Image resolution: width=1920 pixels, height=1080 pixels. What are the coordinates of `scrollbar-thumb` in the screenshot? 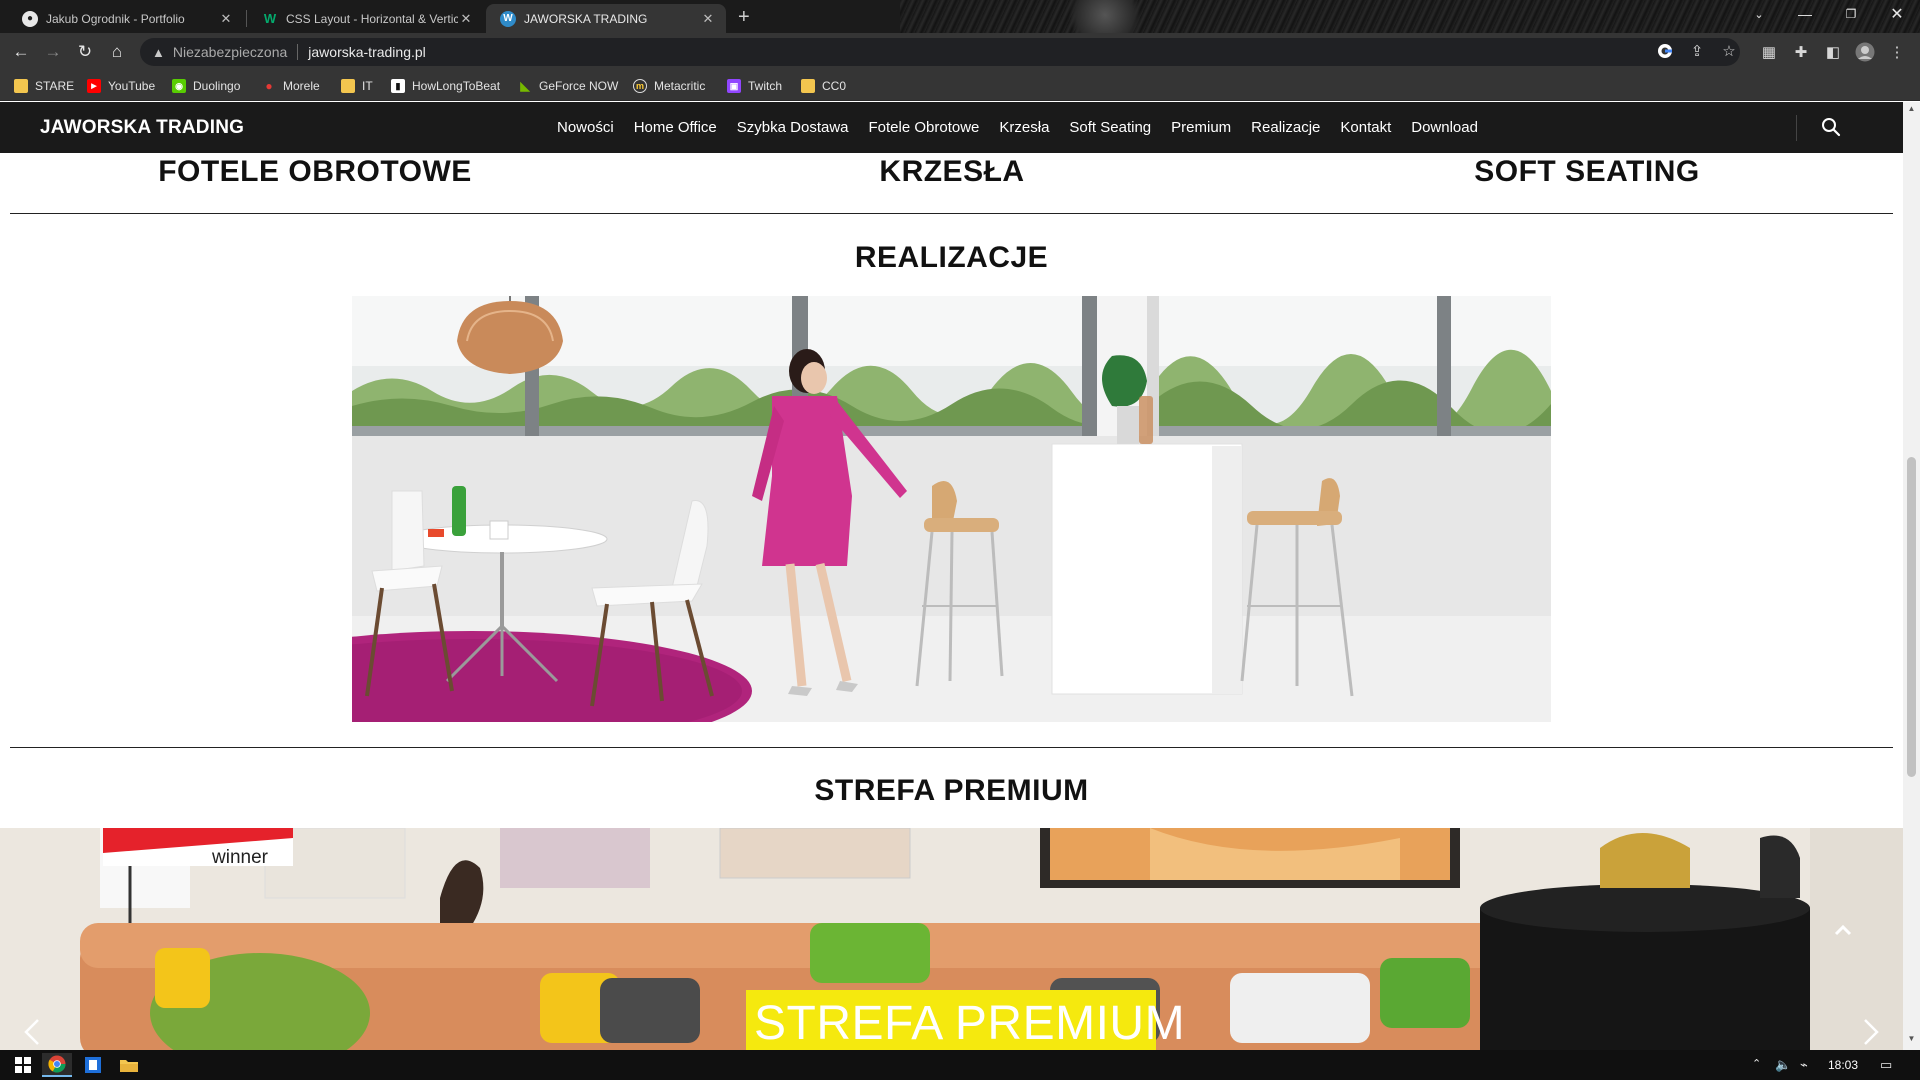 It's located at (1911, 617).